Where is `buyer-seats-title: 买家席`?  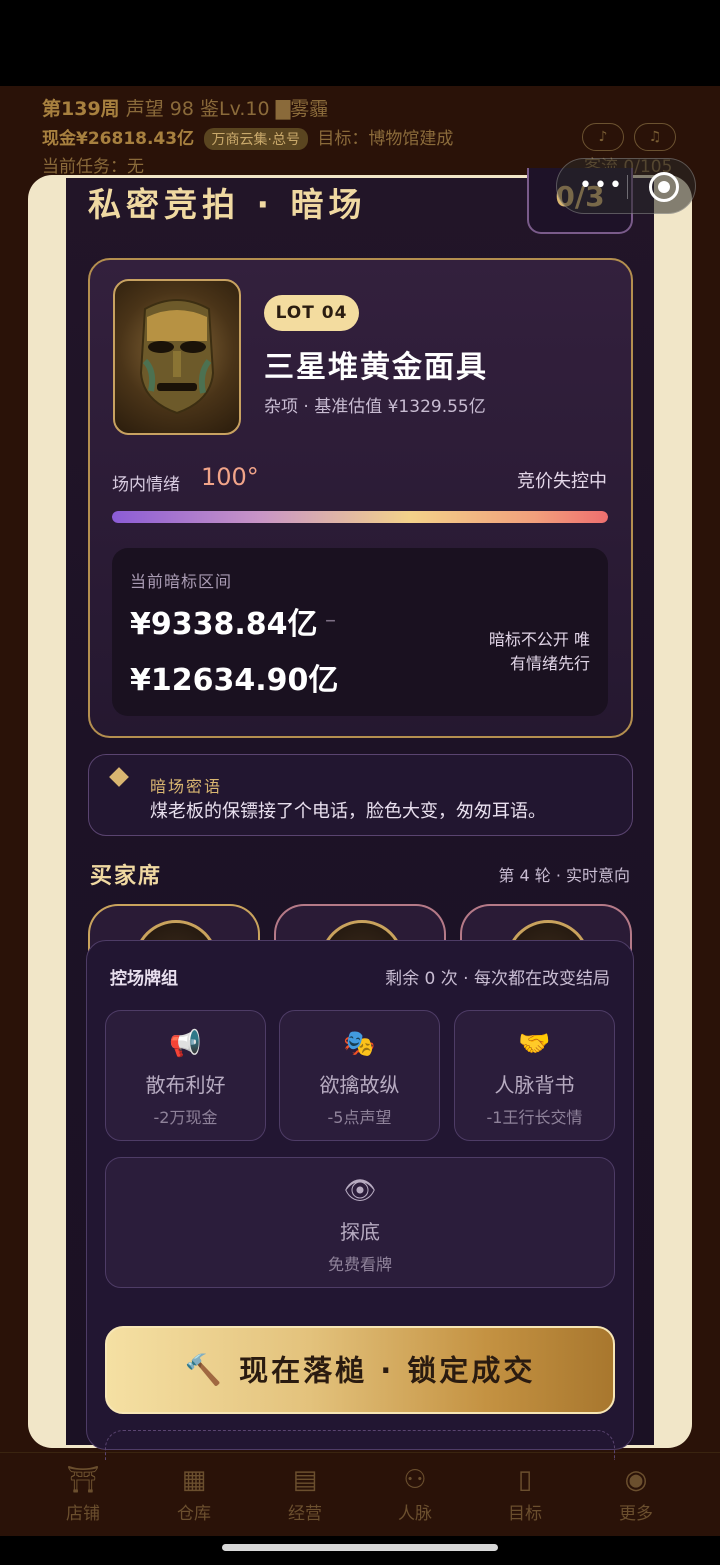
buyer-seats-title: 买家席 is located at coordinates (126, 876).